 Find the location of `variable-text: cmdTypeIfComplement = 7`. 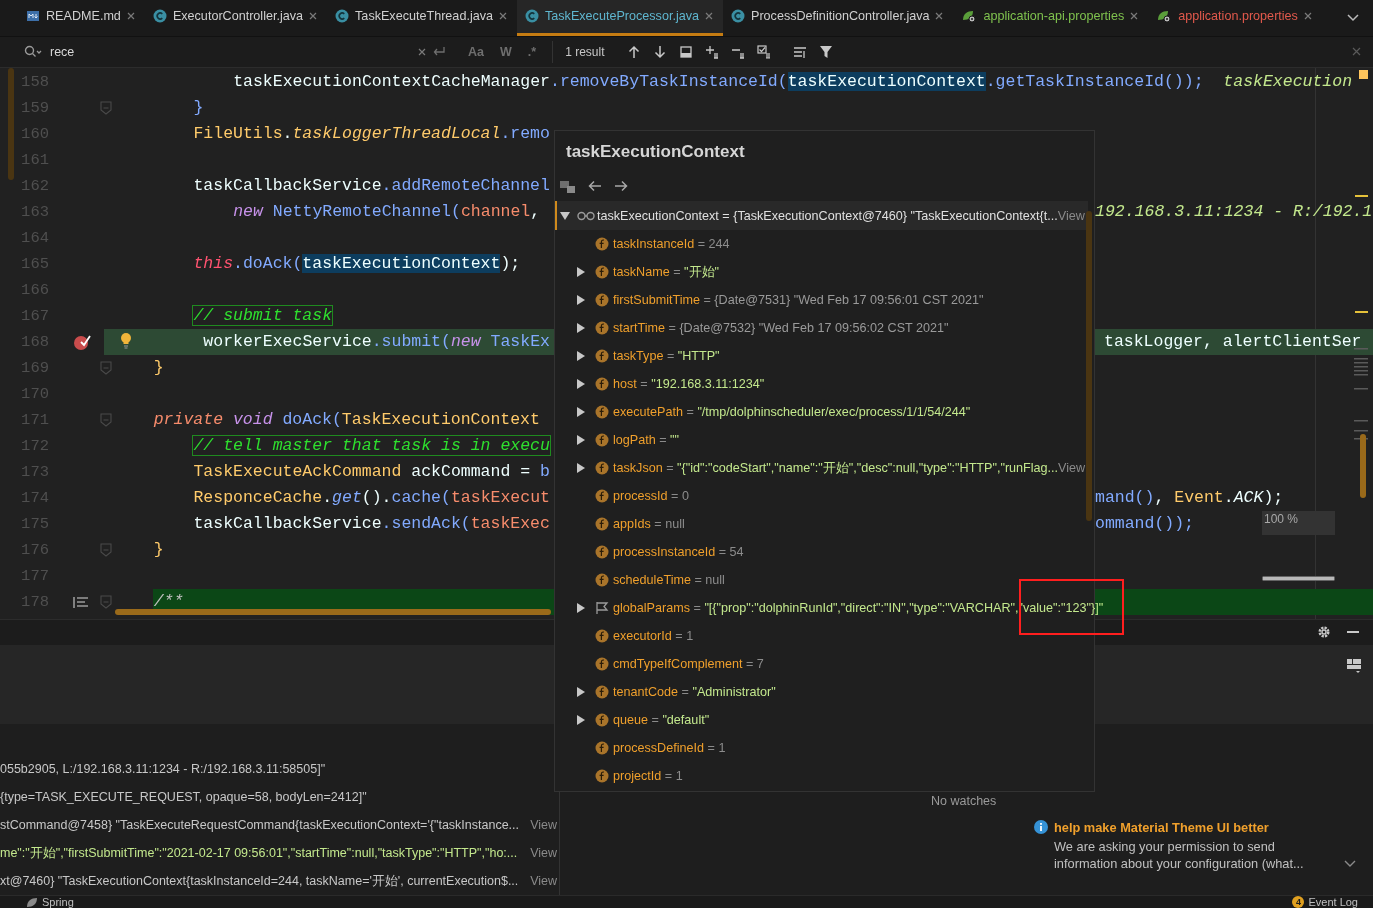

variable-text: cmdTypeIfComplement = 7 is located at coordinates (688, 664).